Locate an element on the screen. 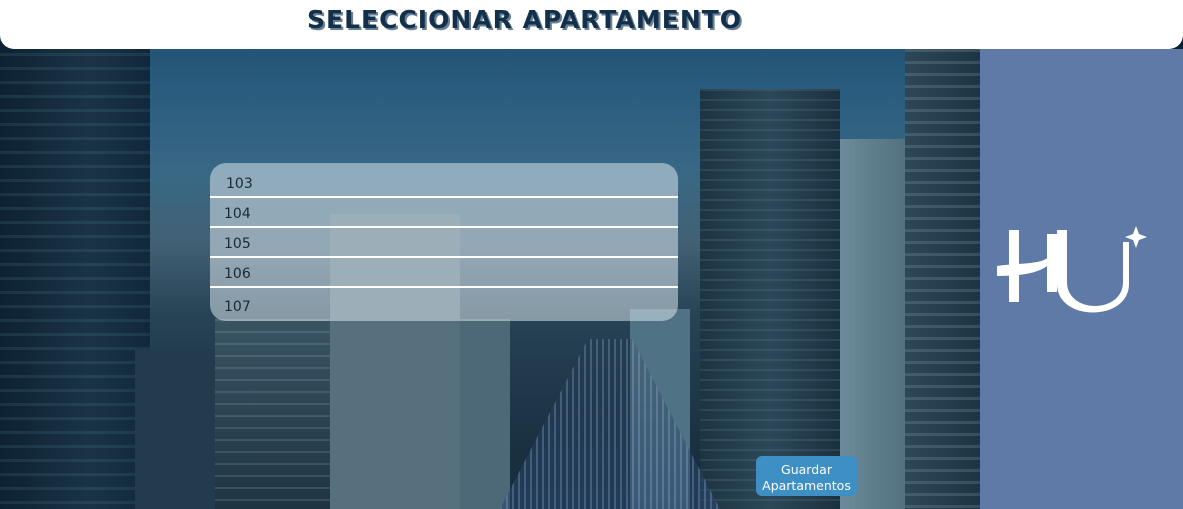 This screenshot has height=509, width=1183. list-item-apartment: 105 is located at coordinates (444, 243).